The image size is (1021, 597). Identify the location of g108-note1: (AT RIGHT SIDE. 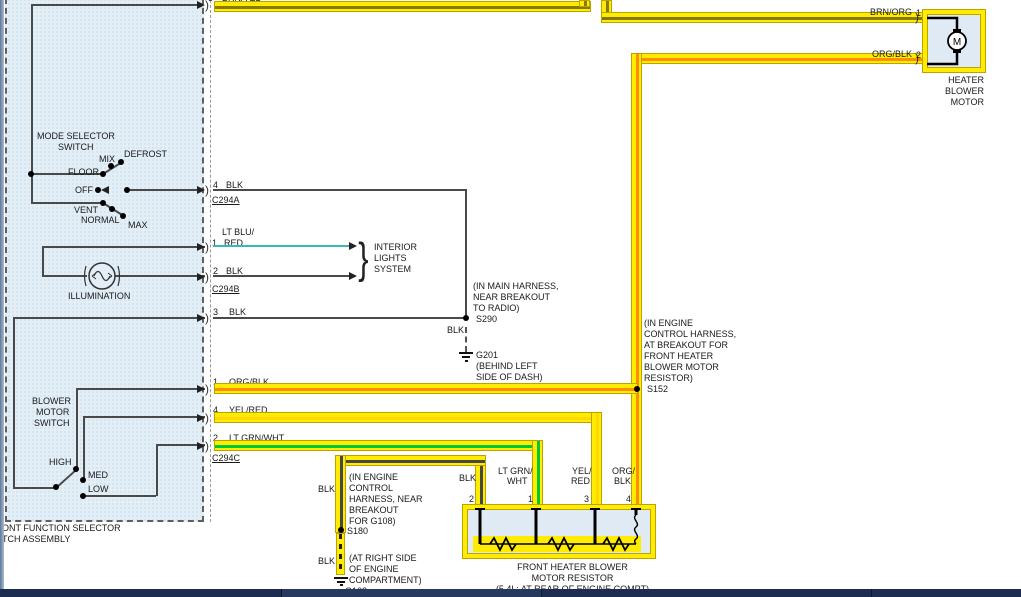
(383, 558).